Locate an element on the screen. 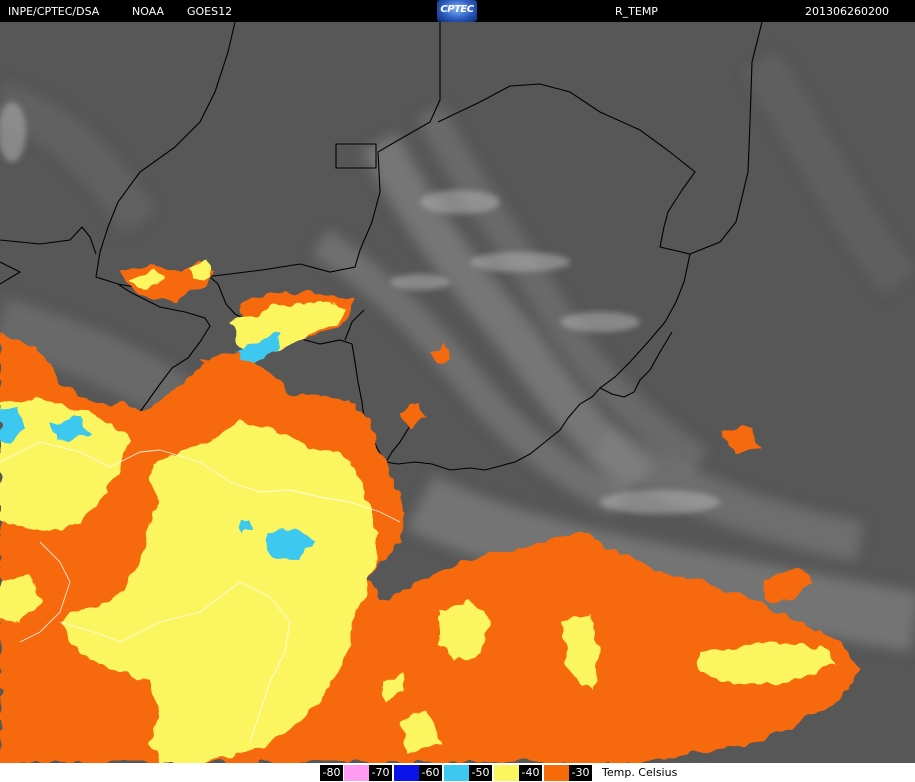 This screenshot has height=782, width=915. agency-label: INPE/CPTEC/DSA is located at coordinates (54, 11).